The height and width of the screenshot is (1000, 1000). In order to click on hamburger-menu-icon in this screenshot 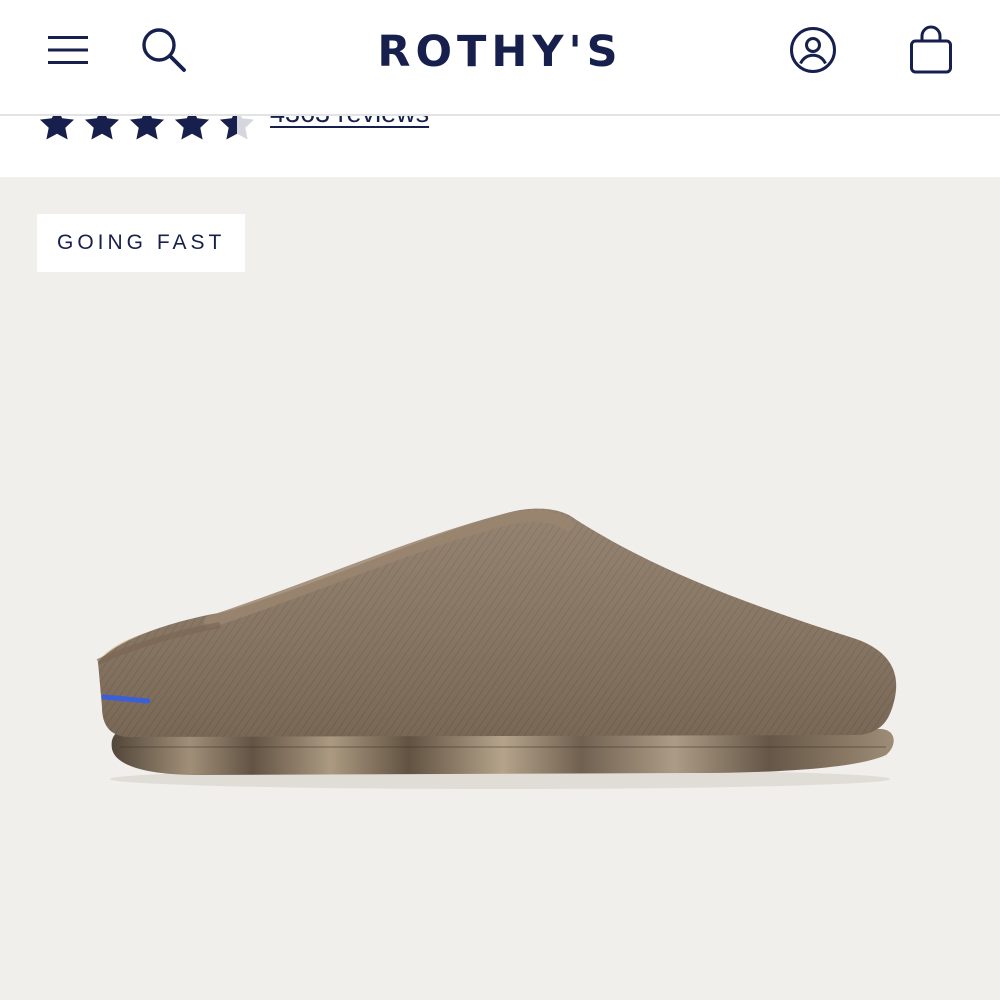, I will do `click(68, 50)`.